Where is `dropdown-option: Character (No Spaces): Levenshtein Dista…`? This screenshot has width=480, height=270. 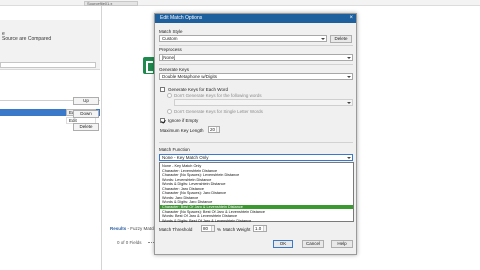 dropdown-option: Character (No Spaces): Levenshtein Dista… is located at coordinates (256, 175).